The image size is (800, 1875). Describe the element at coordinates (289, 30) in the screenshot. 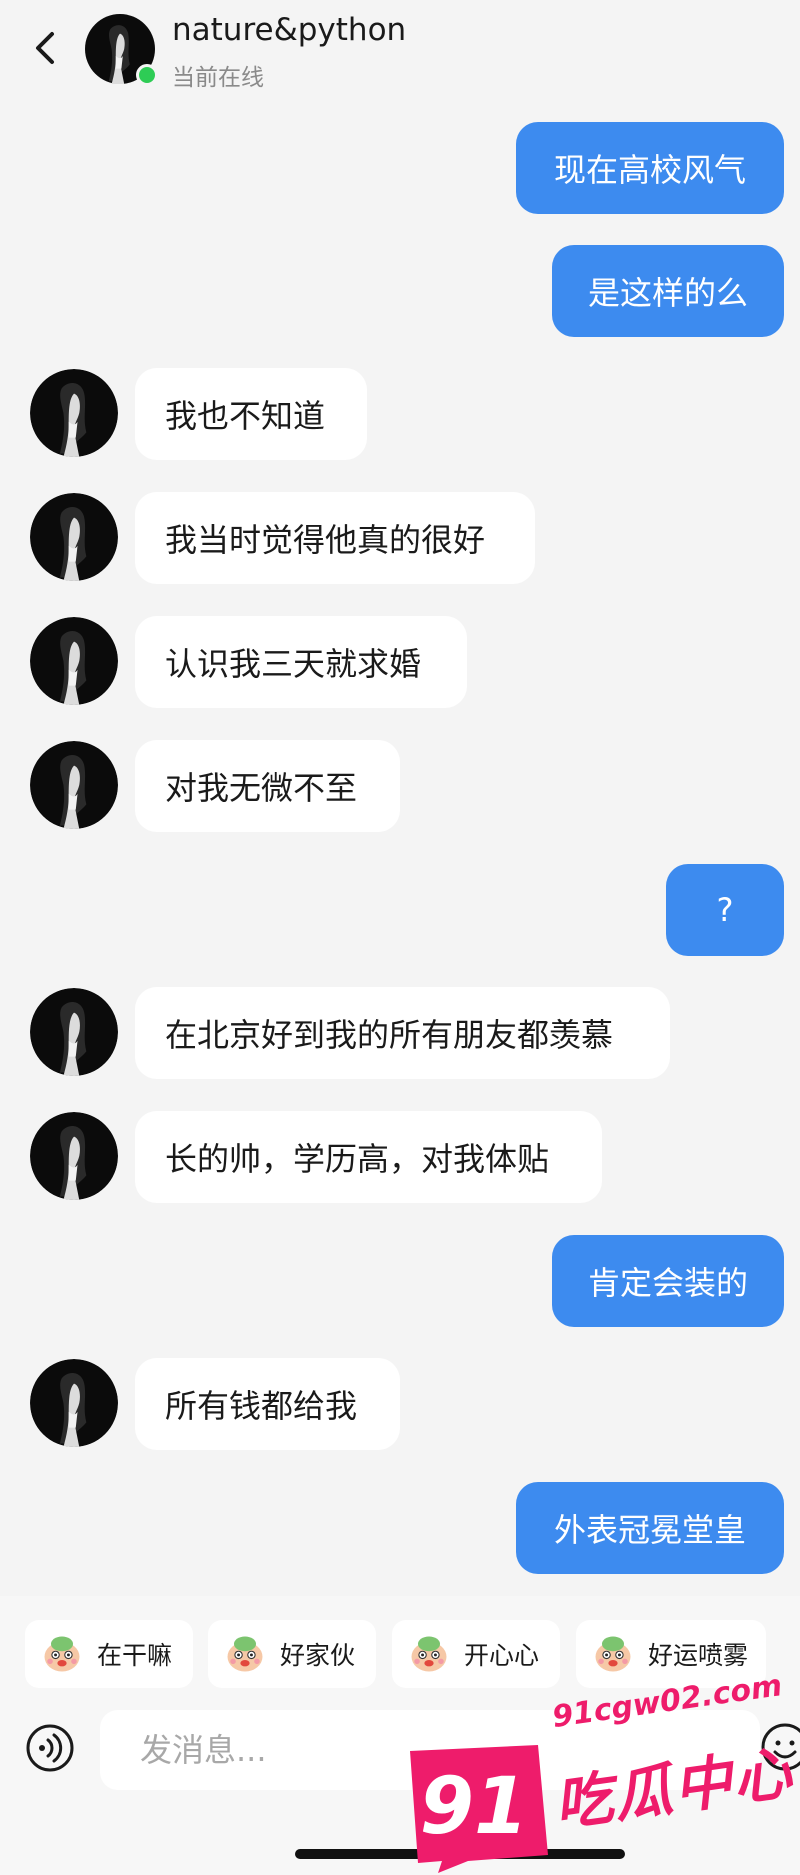

I see `contact-name: nature&python` at that location.